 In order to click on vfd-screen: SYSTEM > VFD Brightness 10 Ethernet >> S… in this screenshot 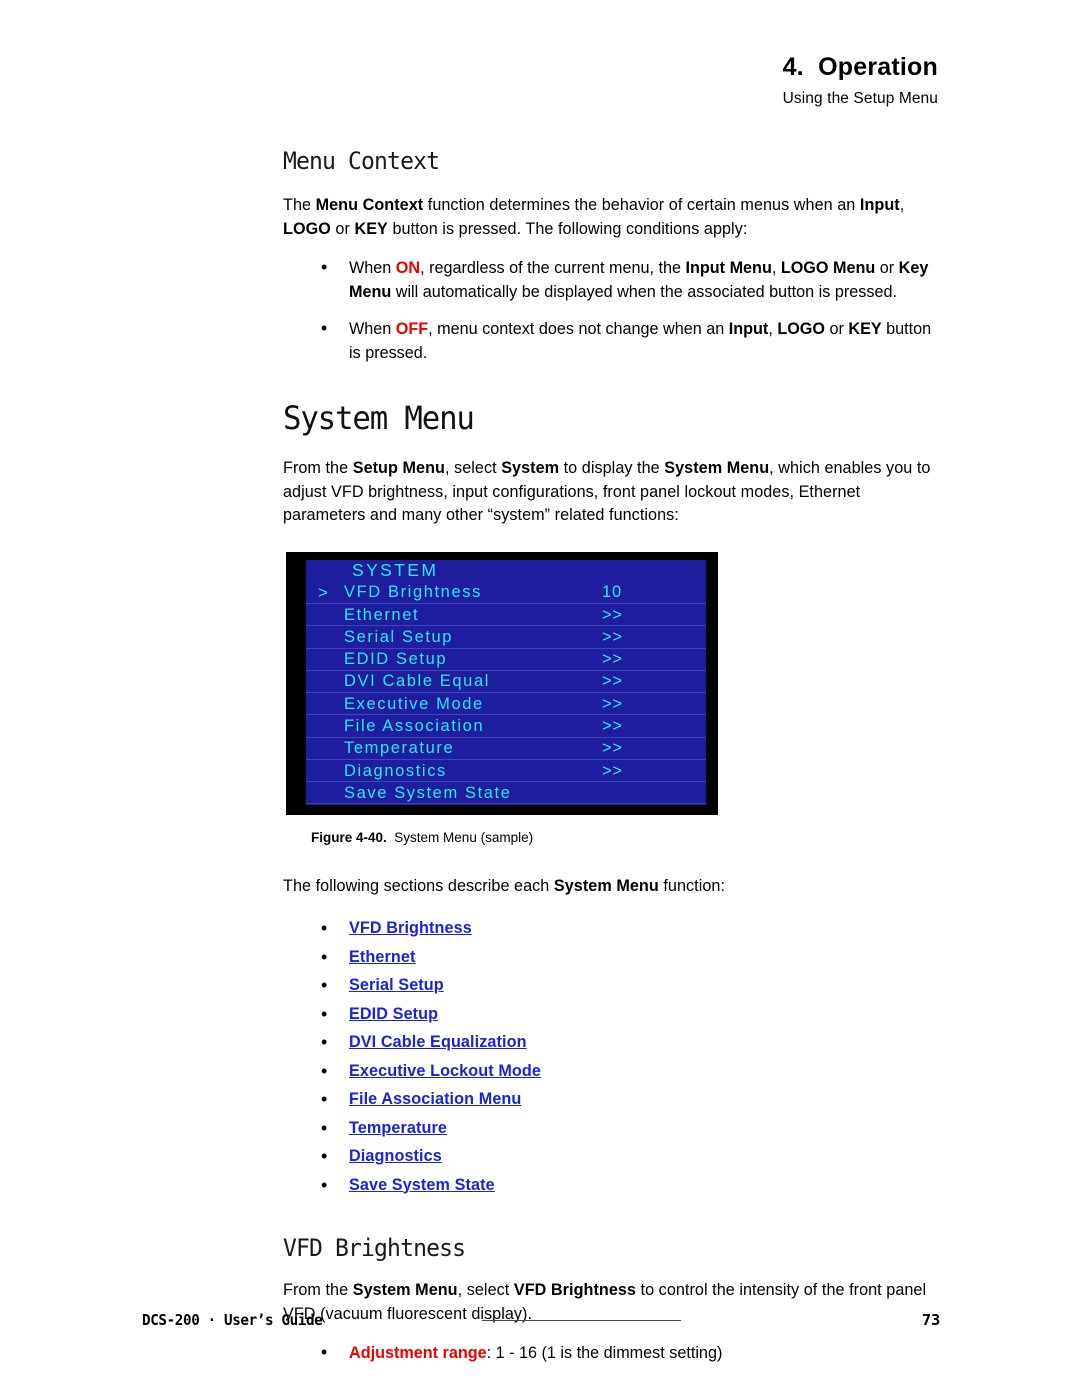, I will do `click(506, 682)`.